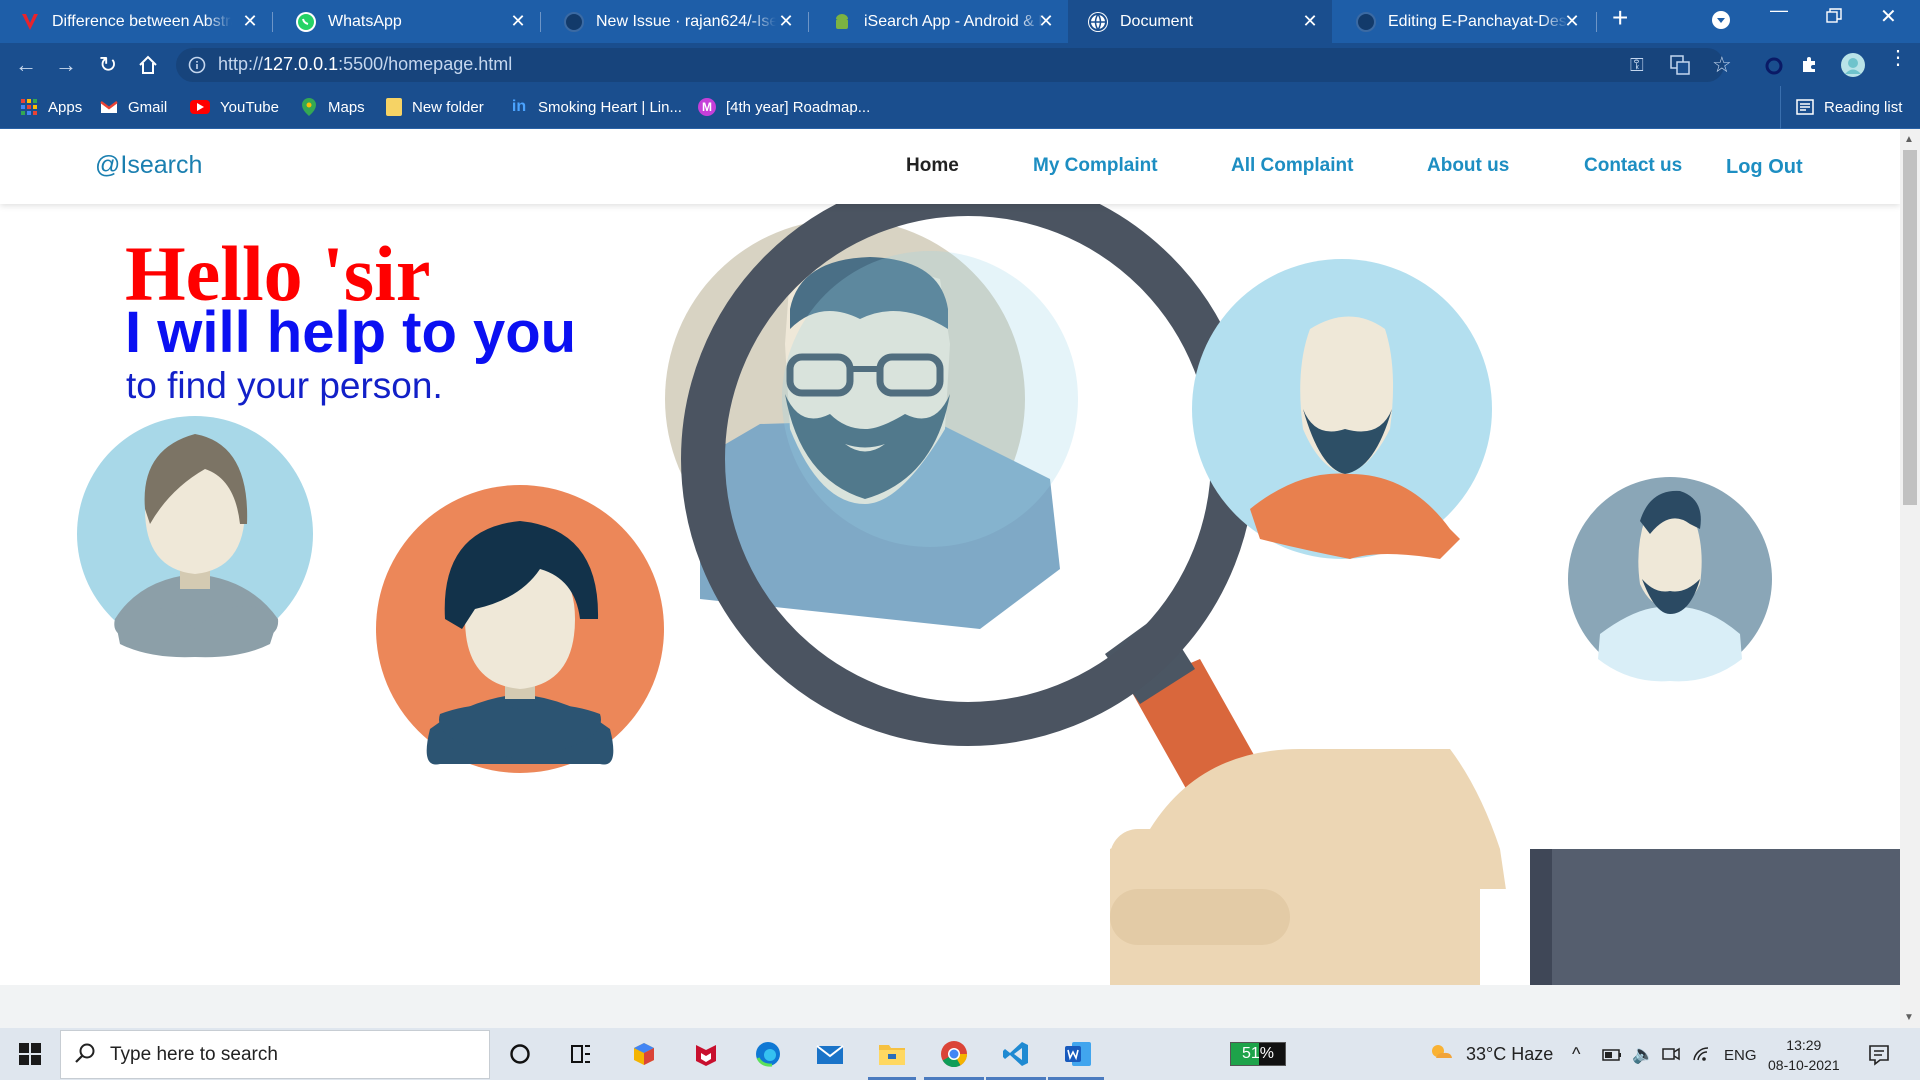  I want to click on search-icon, so click(85, 1055).